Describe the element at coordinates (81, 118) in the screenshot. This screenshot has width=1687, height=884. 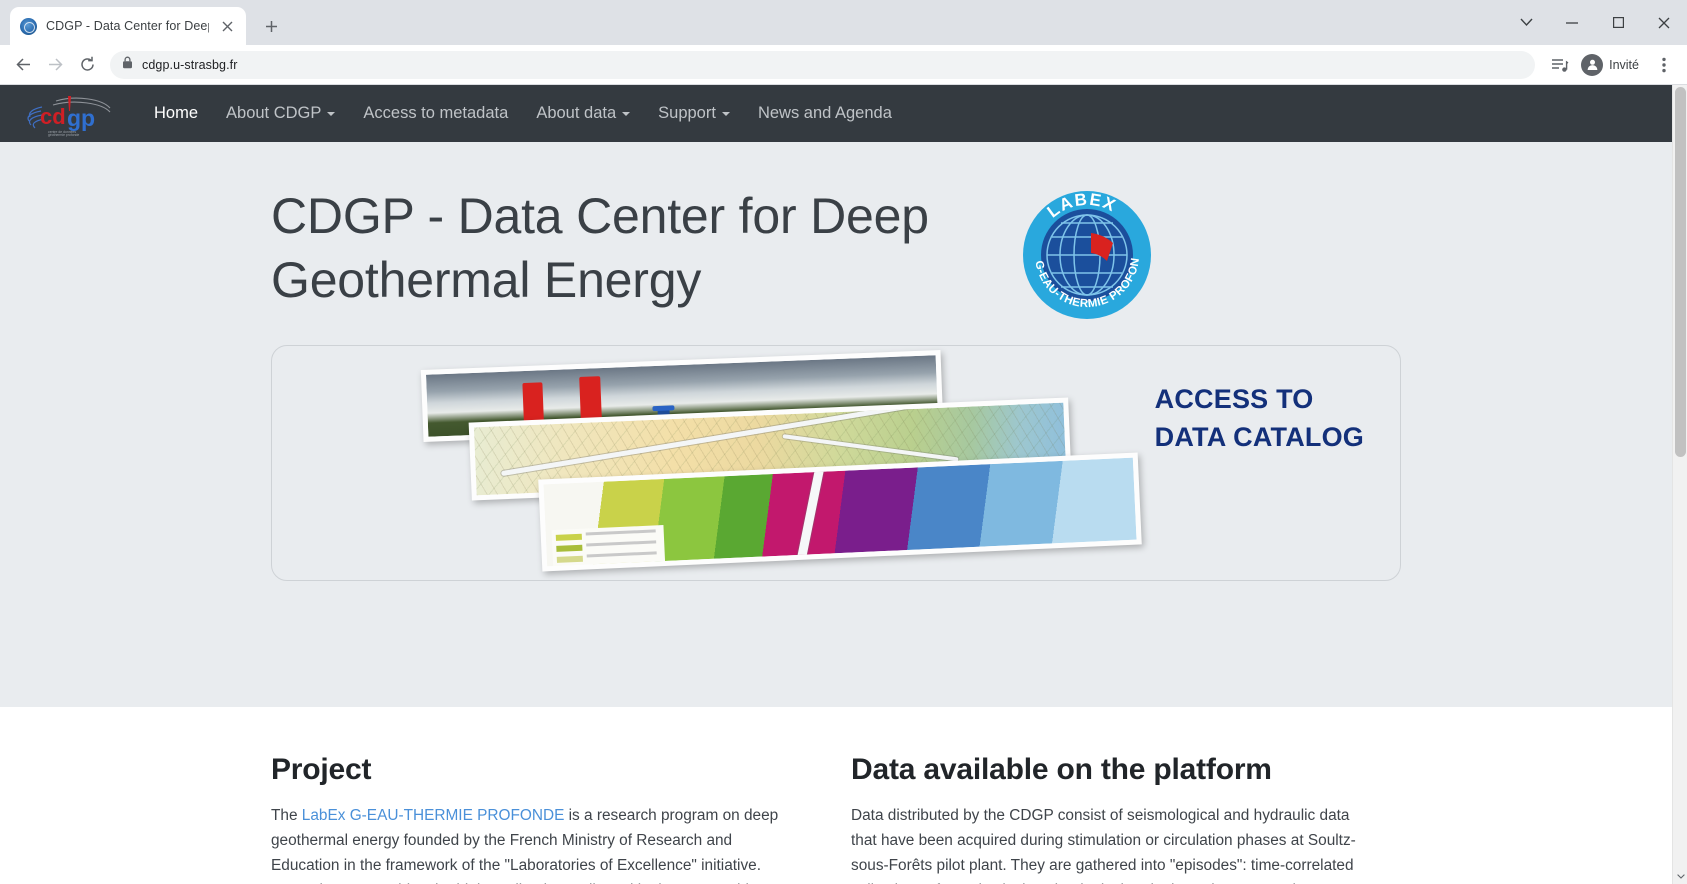
I see `svg-text: gp` at that location.